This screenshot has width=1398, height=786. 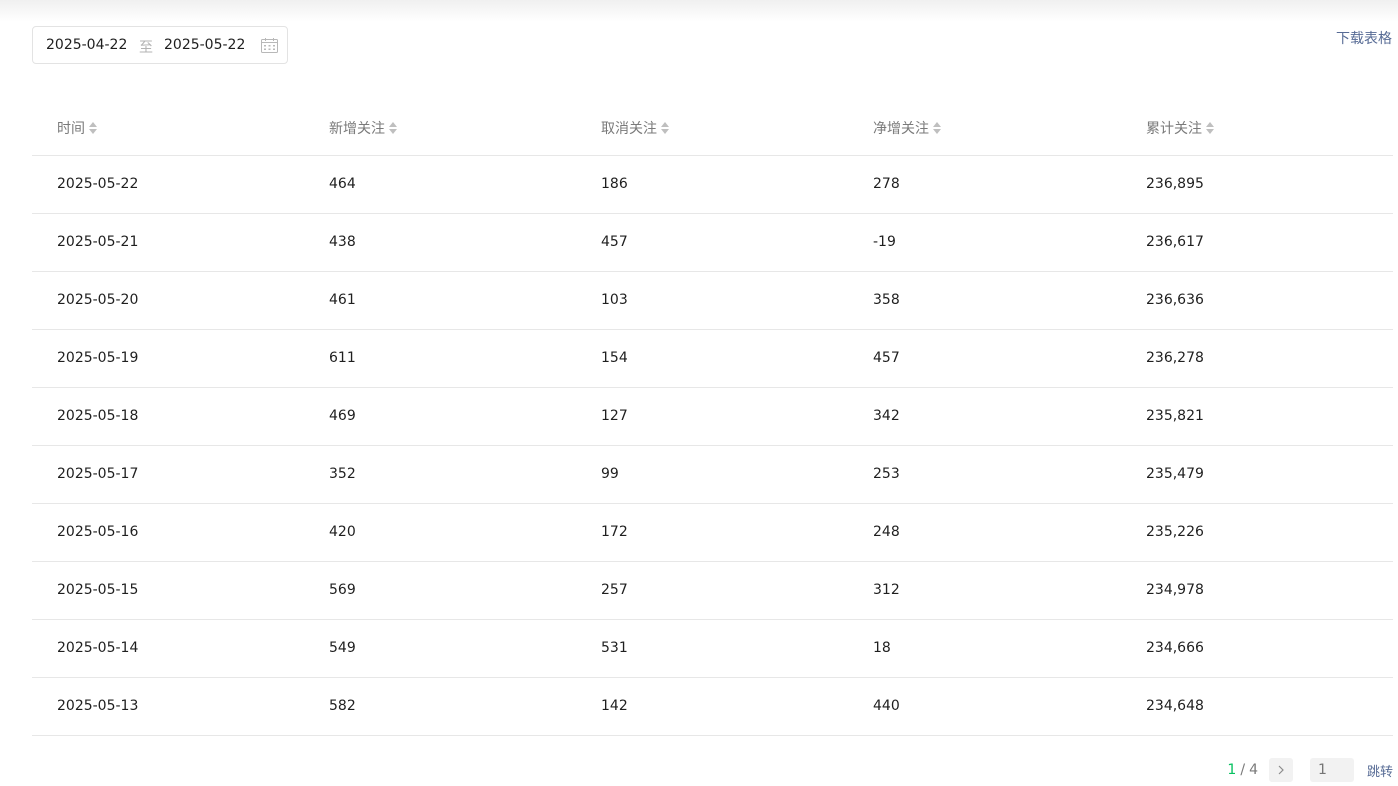 What do you see at coordinates (1174, 129) in the screenshot?
I see `header-label: 累计关注` at bounding box center [1174, 129].